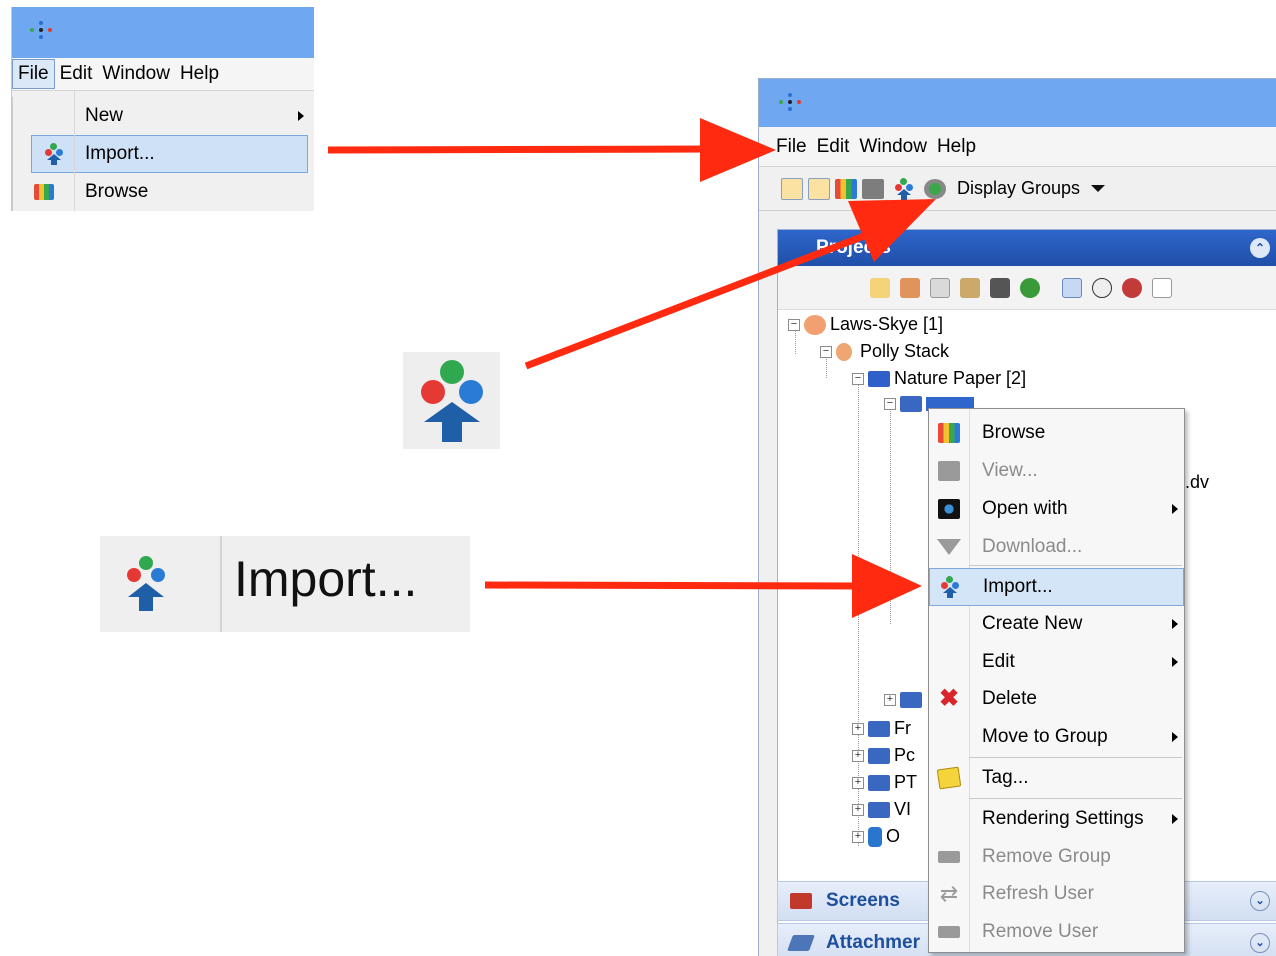  What do you see at coordinates (935, 188) in the screenshot?
I see `script-icon` at bounding box center [935, 188].